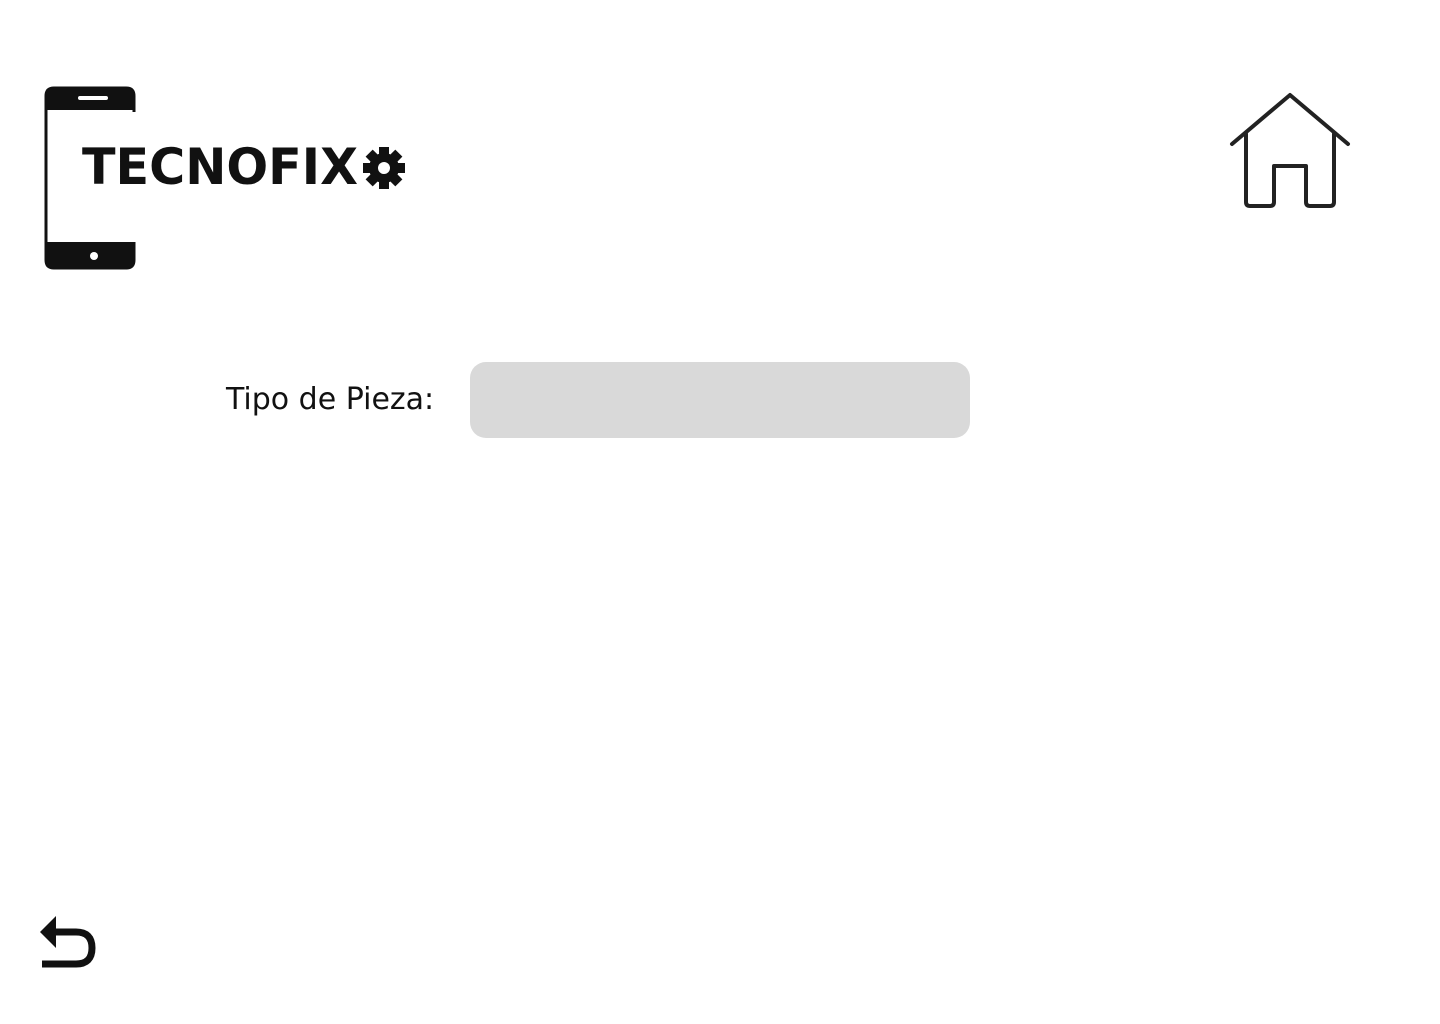 The width and height of the screenshot is (1440, 1024). I want to click on back-button, so click(68, 942).